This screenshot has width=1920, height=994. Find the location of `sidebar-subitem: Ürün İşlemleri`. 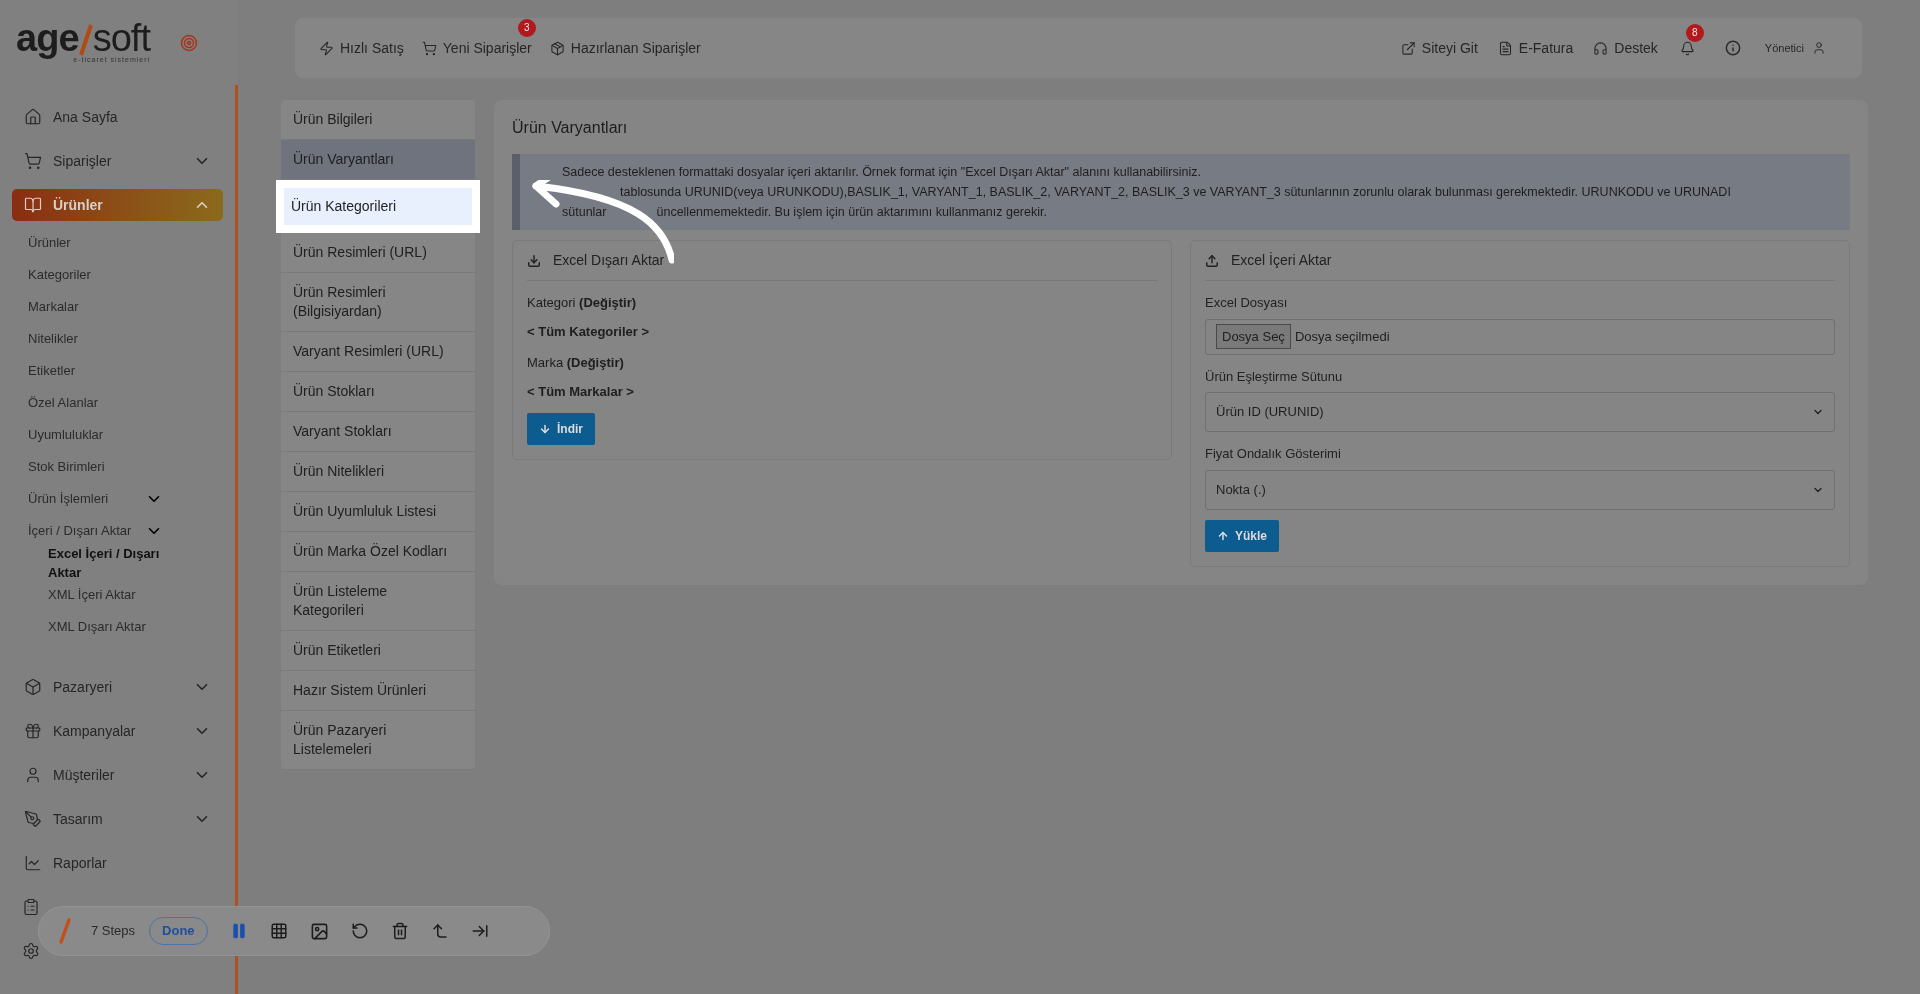

sidebar-subitem: Ürün İşlemleri is located at coordinates (68, 499).